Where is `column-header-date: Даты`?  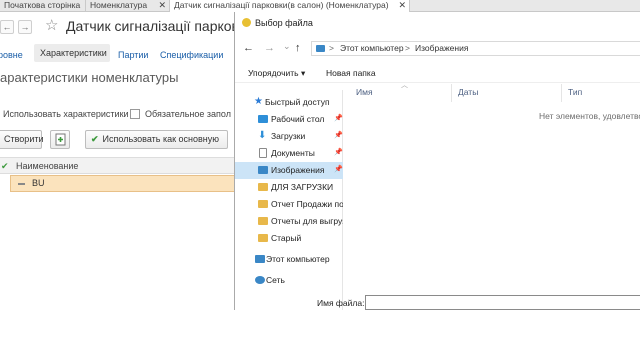
column-header-date: Даты is located at coordinates (468, 92).